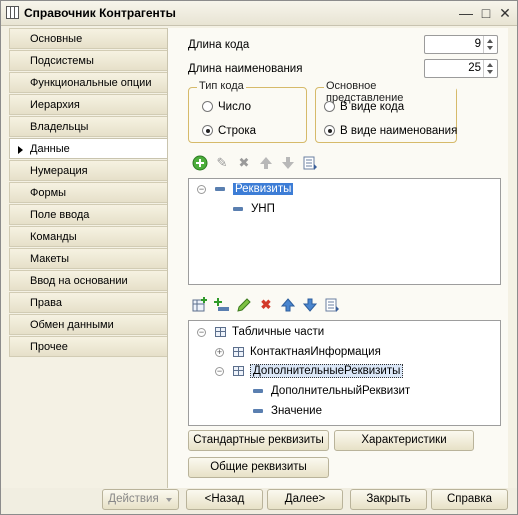  I want to click on code-length-input: 9, so click(461, 44).